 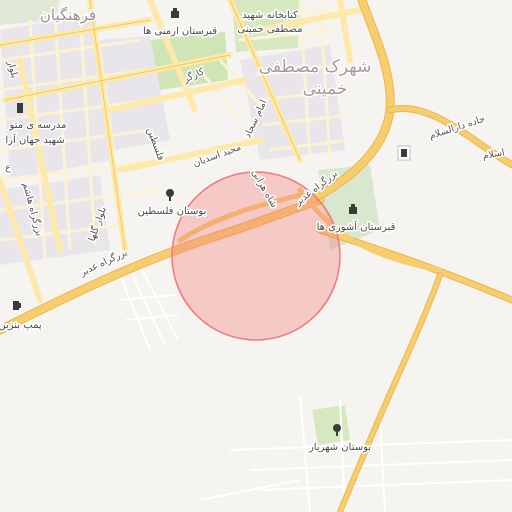 I want to click on label-park-shahriar: بوستان شهریار, so click(x=339, y=447).